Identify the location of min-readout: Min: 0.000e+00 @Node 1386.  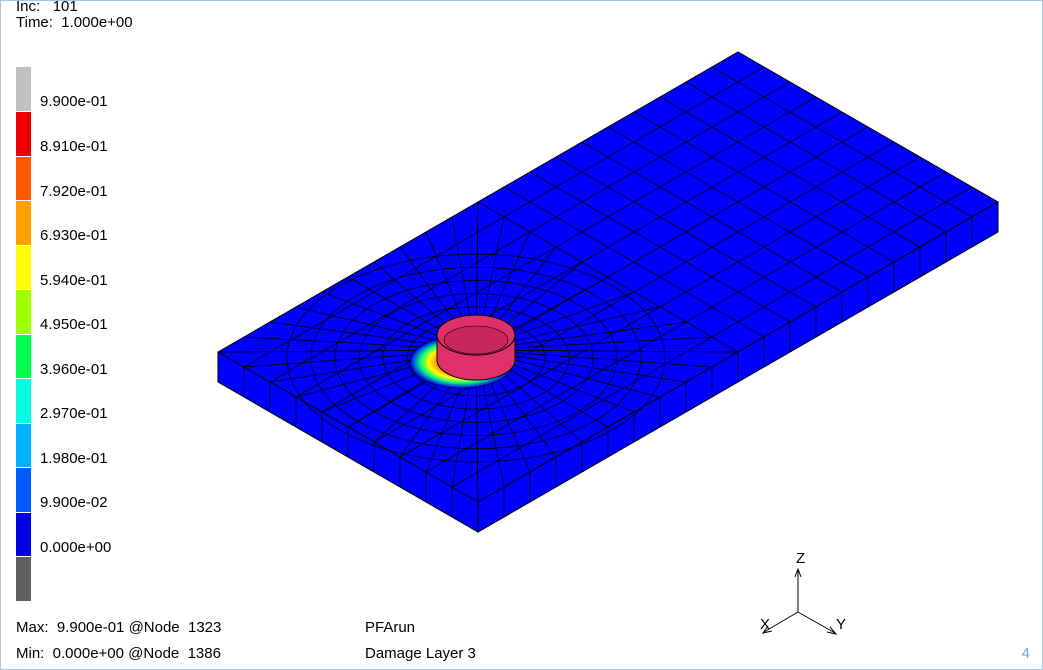
(118, 653).